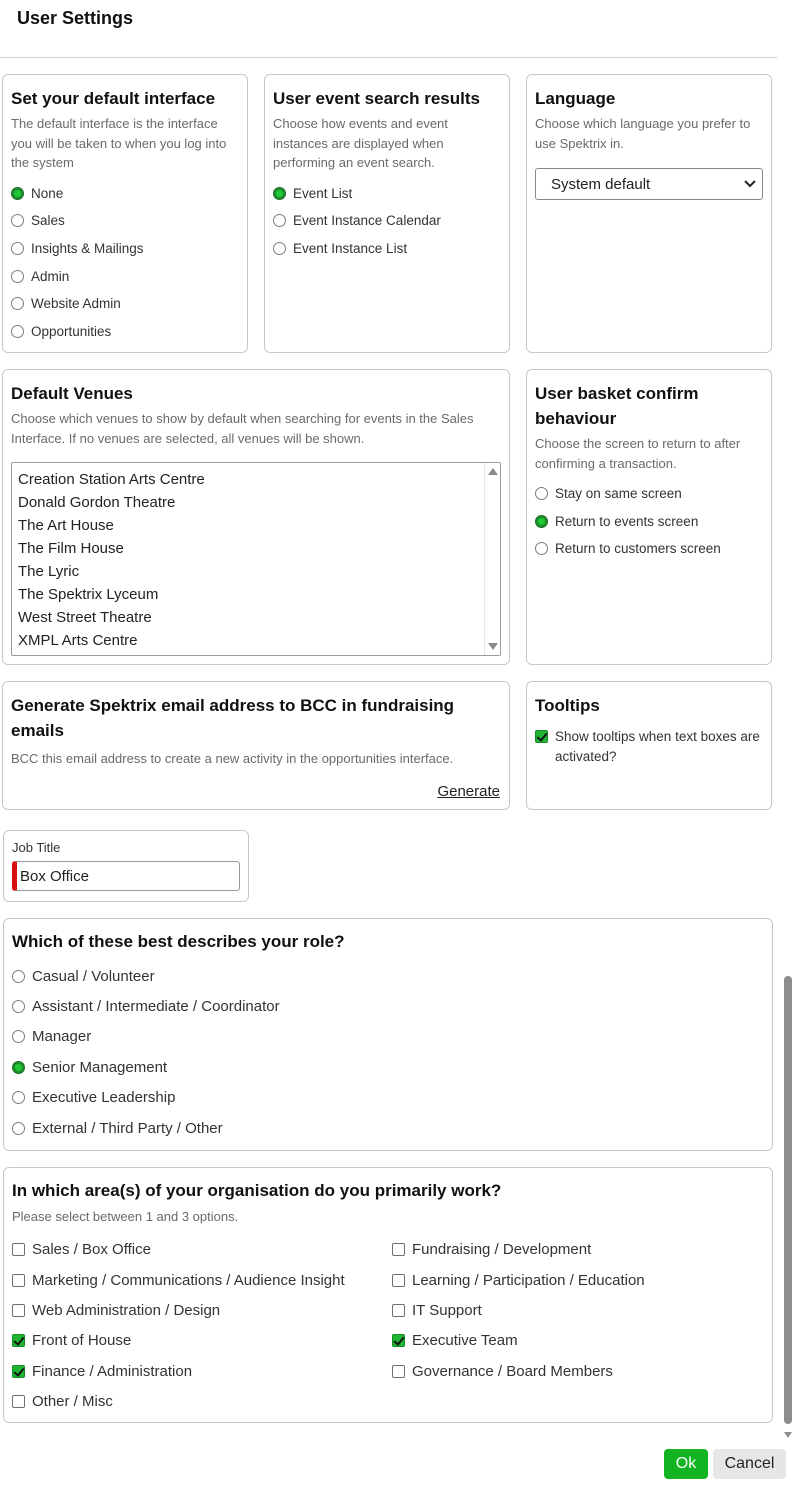  I want to click on area-option: Governance / Board Members, so click(572, 1371).